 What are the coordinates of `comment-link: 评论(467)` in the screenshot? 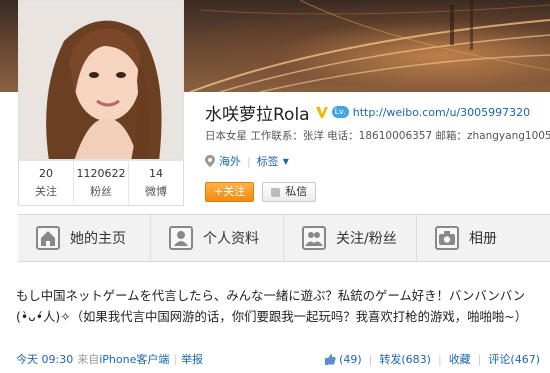 It's located at (514, 359).